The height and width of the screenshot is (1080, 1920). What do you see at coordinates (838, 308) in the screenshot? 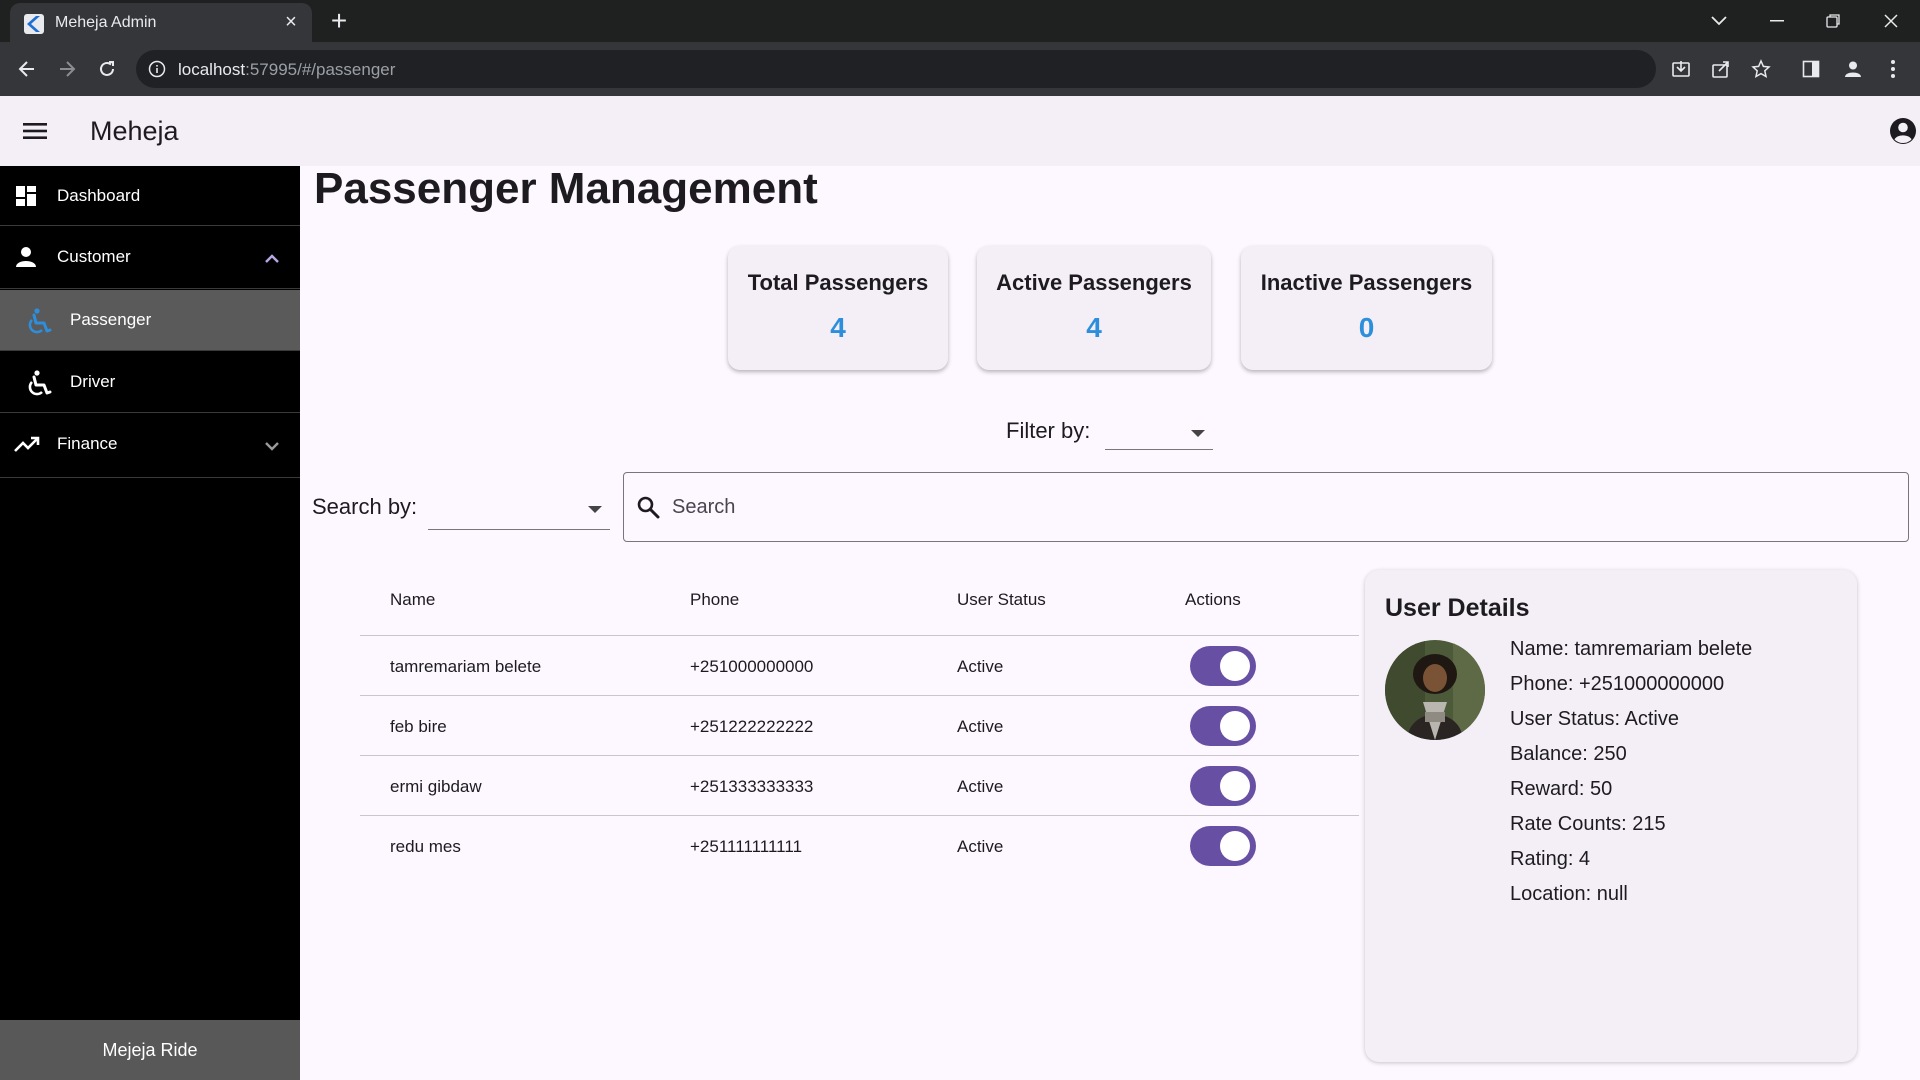
I see `stat-card-total: Total Passengers 4` at bounding box center [838, 308].